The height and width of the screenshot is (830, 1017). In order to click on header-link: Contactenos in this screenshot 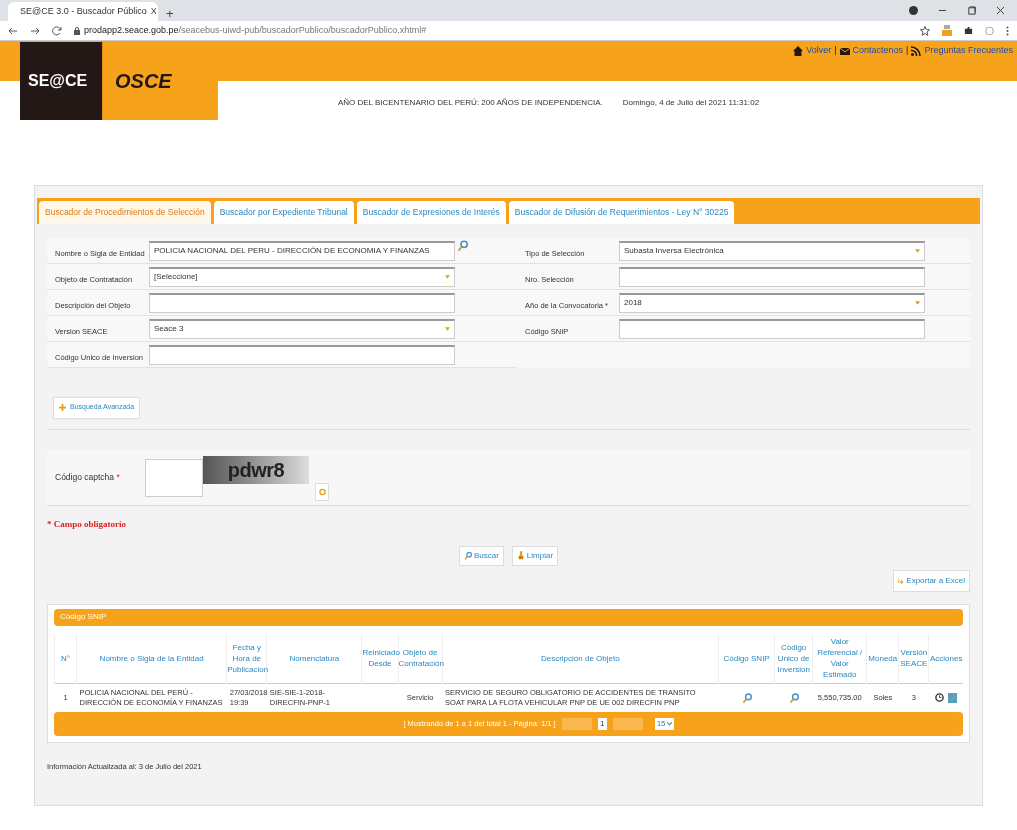, I will do `click(878, 51)`.